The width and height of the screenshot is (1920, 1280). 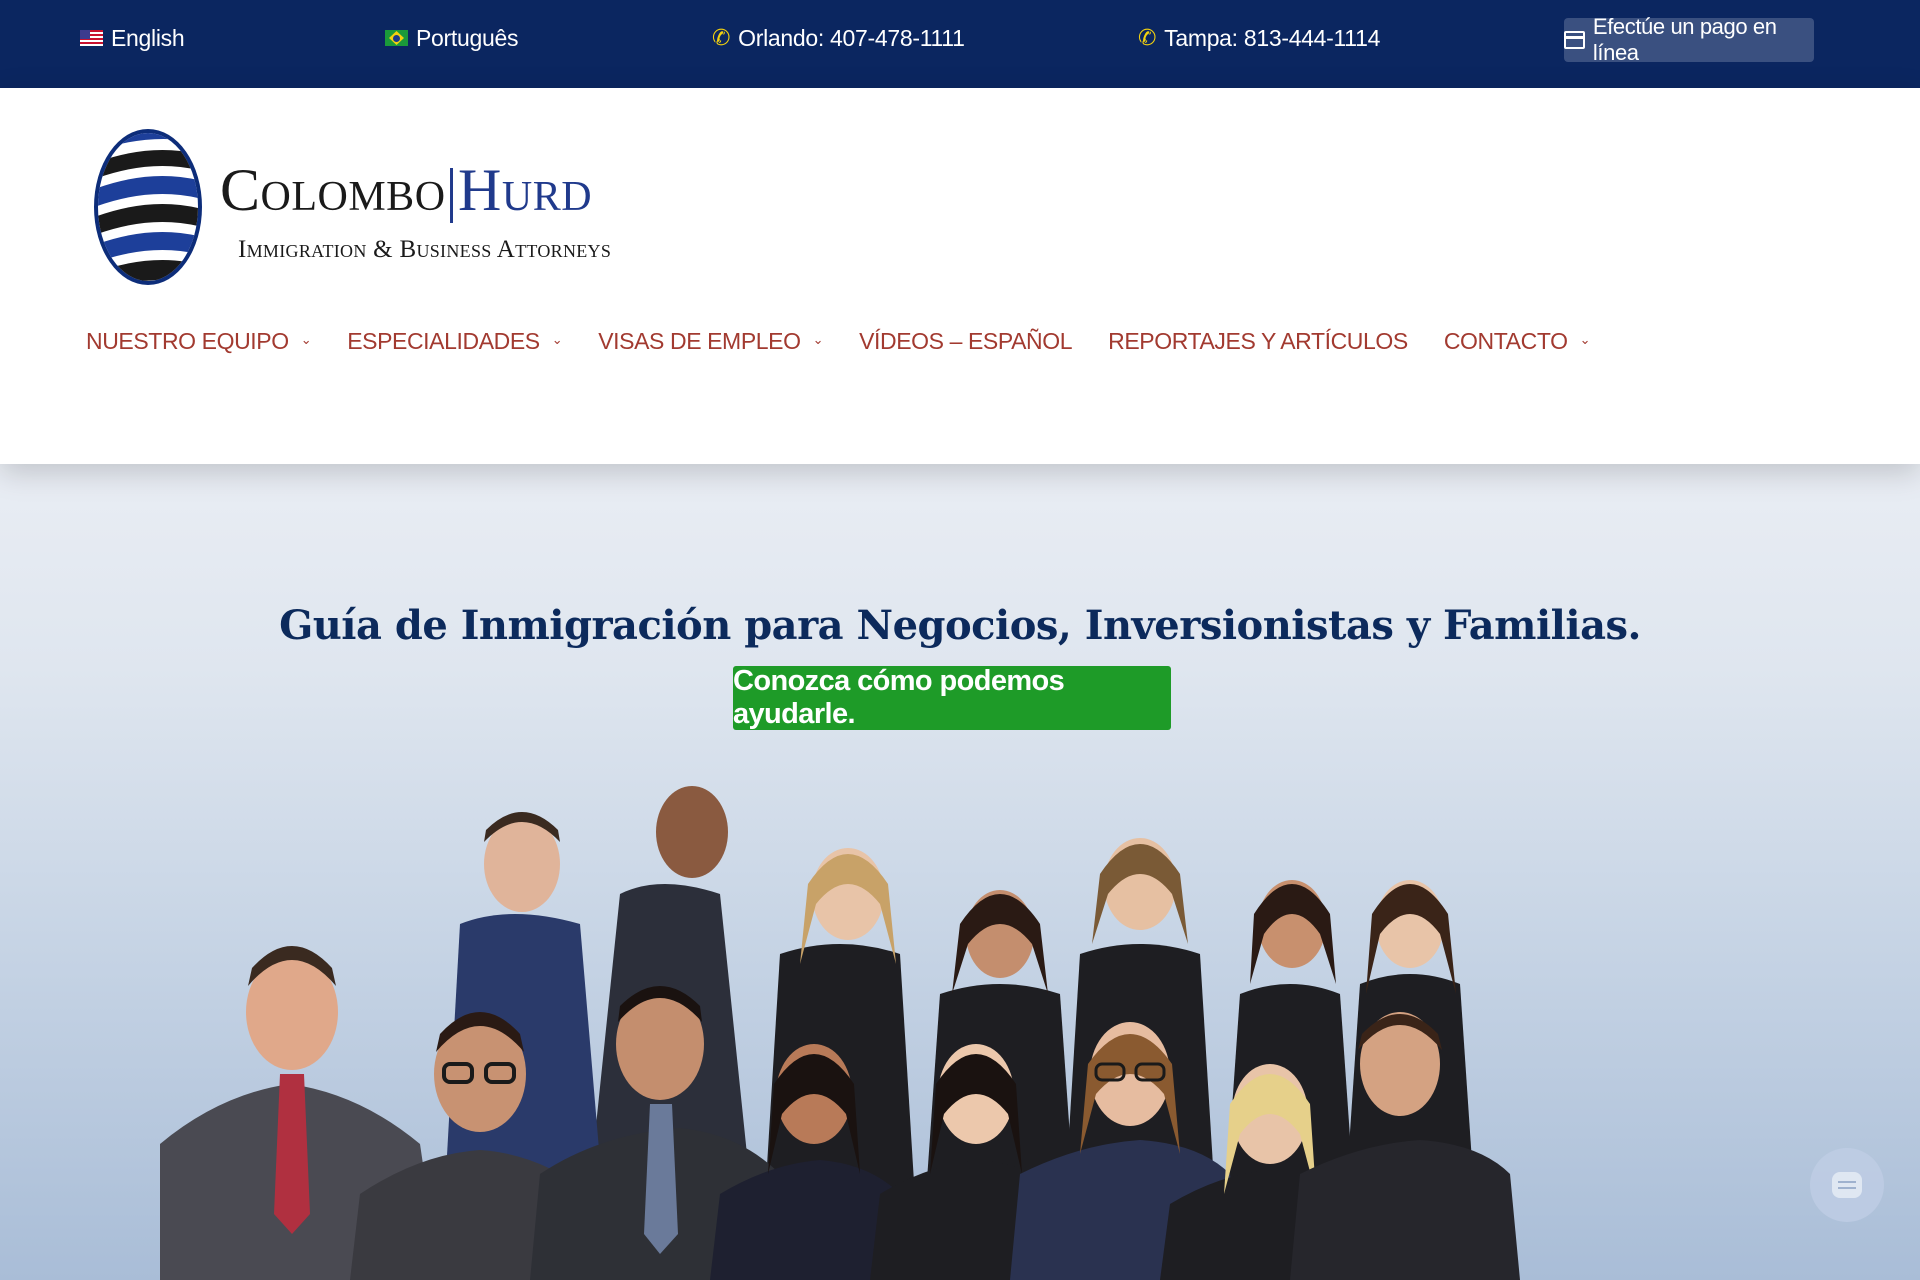 I want to click on logo-name-hurd: Hurd, so click(x=525, y=190).